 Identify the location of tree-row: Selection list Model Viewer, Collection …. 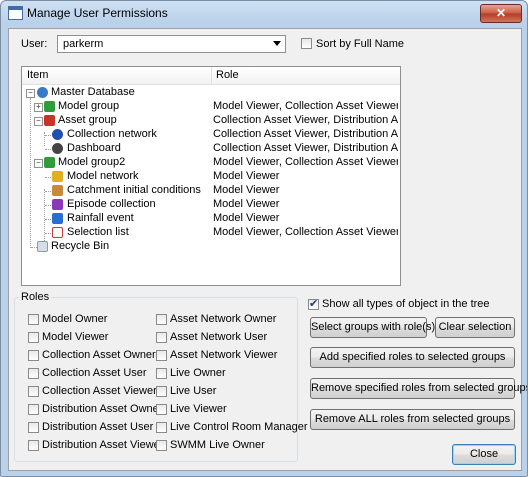
(211, 233).